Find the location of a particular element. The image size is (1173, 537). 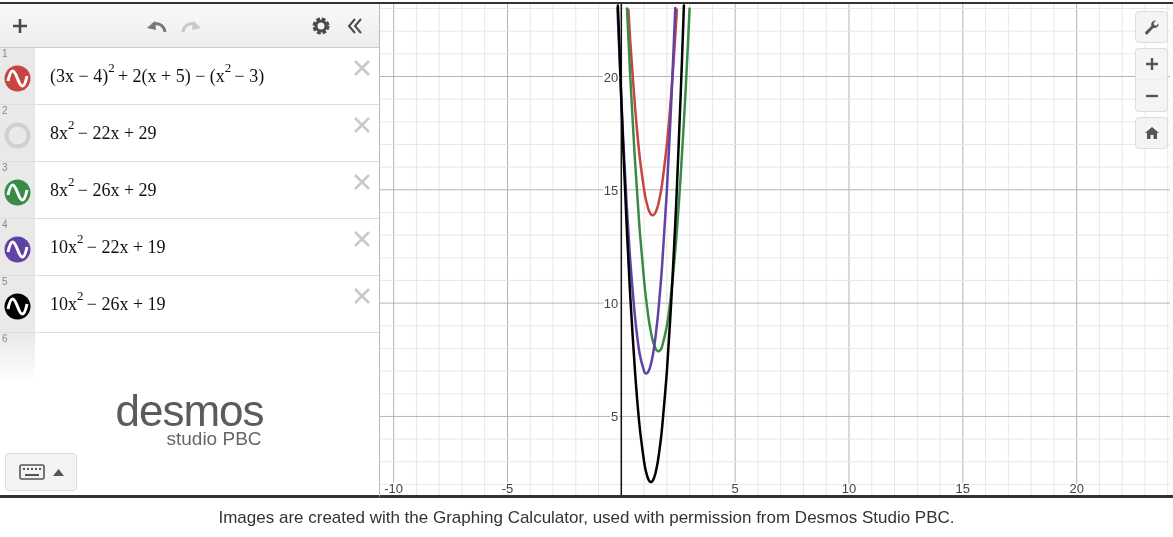

math-expression: 8x$^{2}$ − 22x + 29 is located at coordinates (96, 133).